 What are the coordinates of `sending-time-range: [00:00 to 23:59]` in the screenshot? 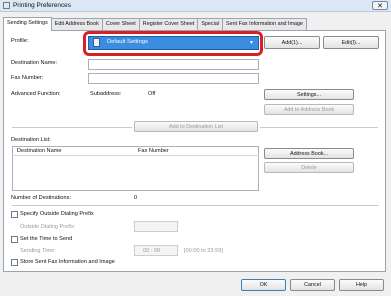 It's located at (203, 251).